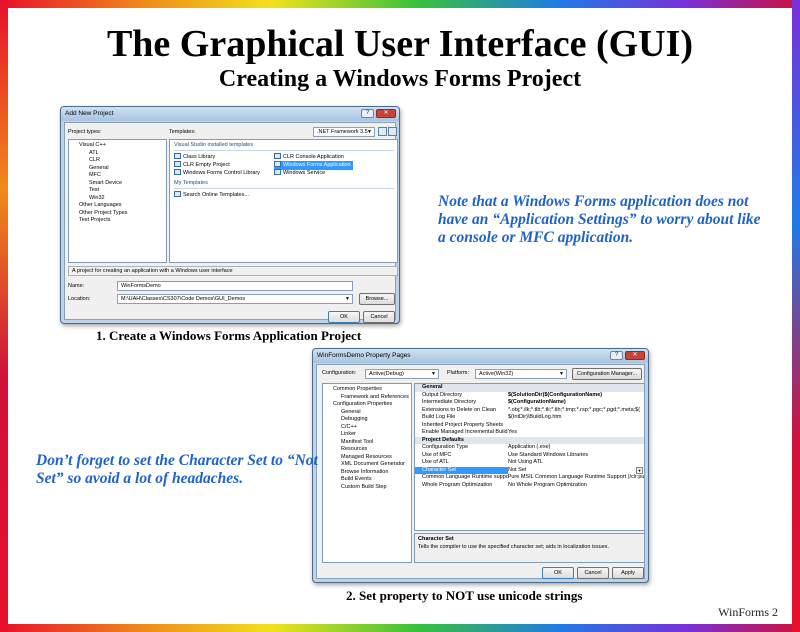  What do you see at coordinates (117, 221) in the screenshot?
I see `tree-item: Test Projects` at bounding box center [117, 221].